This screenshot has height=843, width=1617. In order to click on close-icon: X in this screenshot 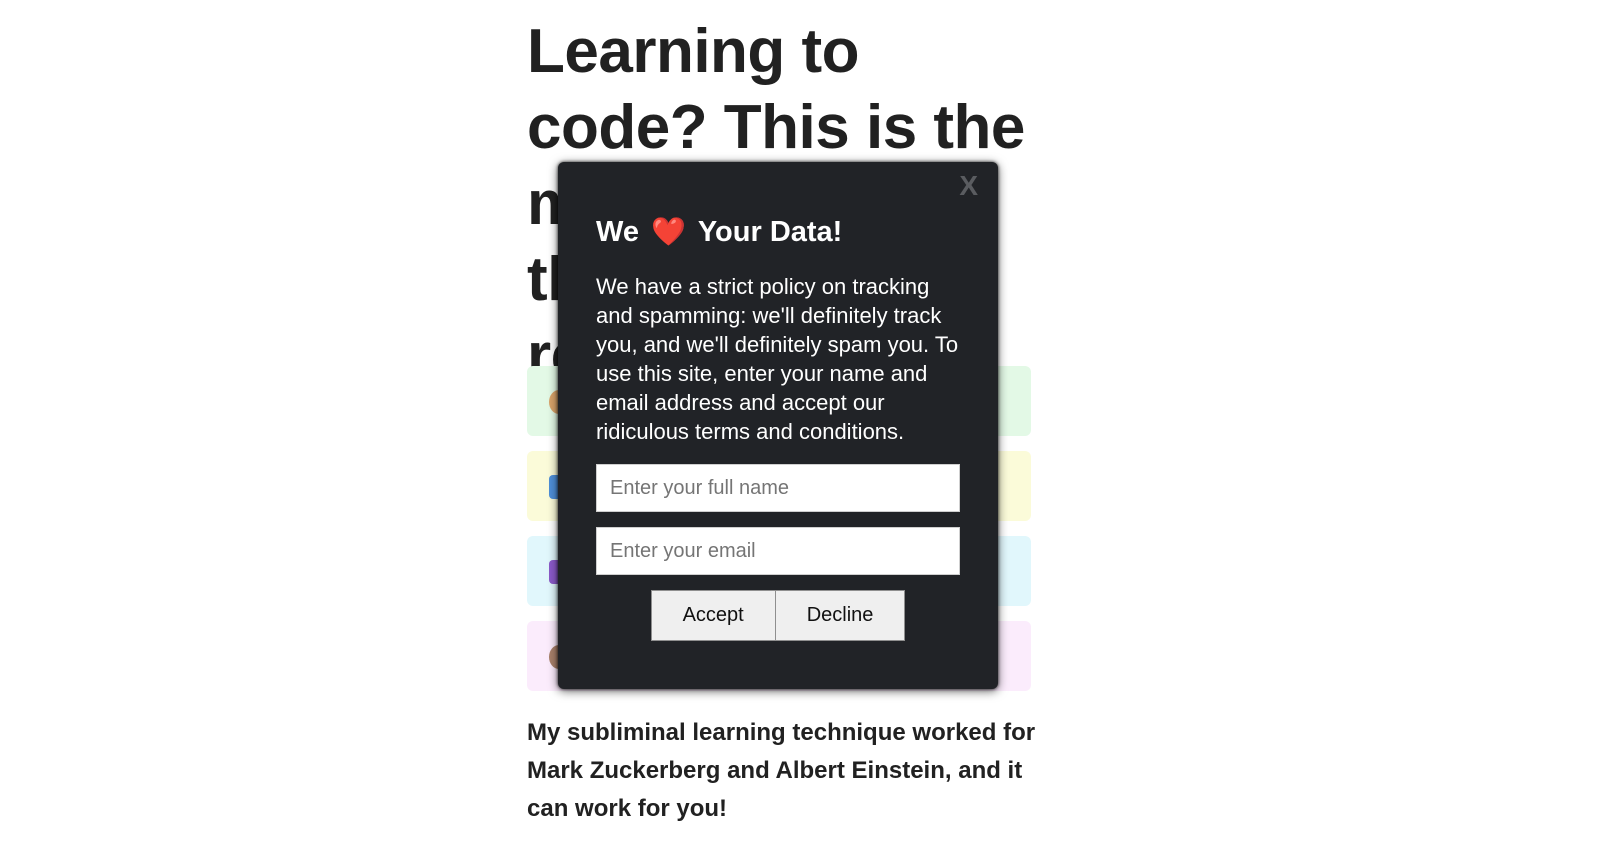, I will do `click(968, 186)`.